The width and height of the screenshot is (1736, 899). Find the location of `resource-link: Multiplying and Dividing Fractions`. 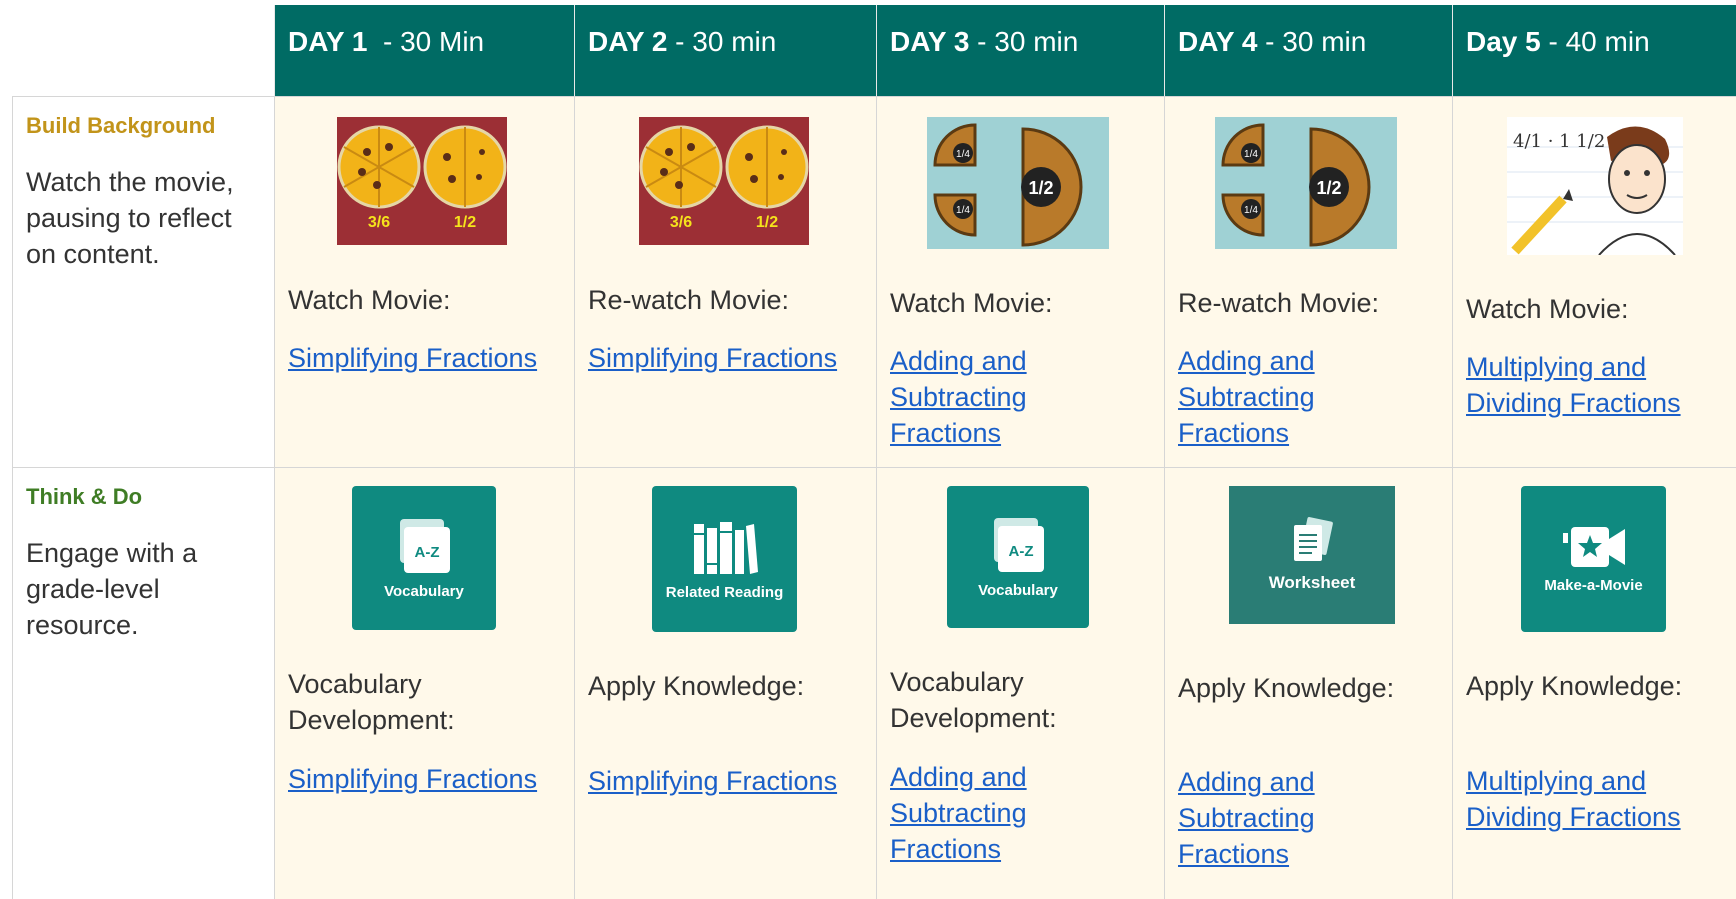

resource-link: Multiplying and Dividing Fractions is located at coordinates (1591, 799).